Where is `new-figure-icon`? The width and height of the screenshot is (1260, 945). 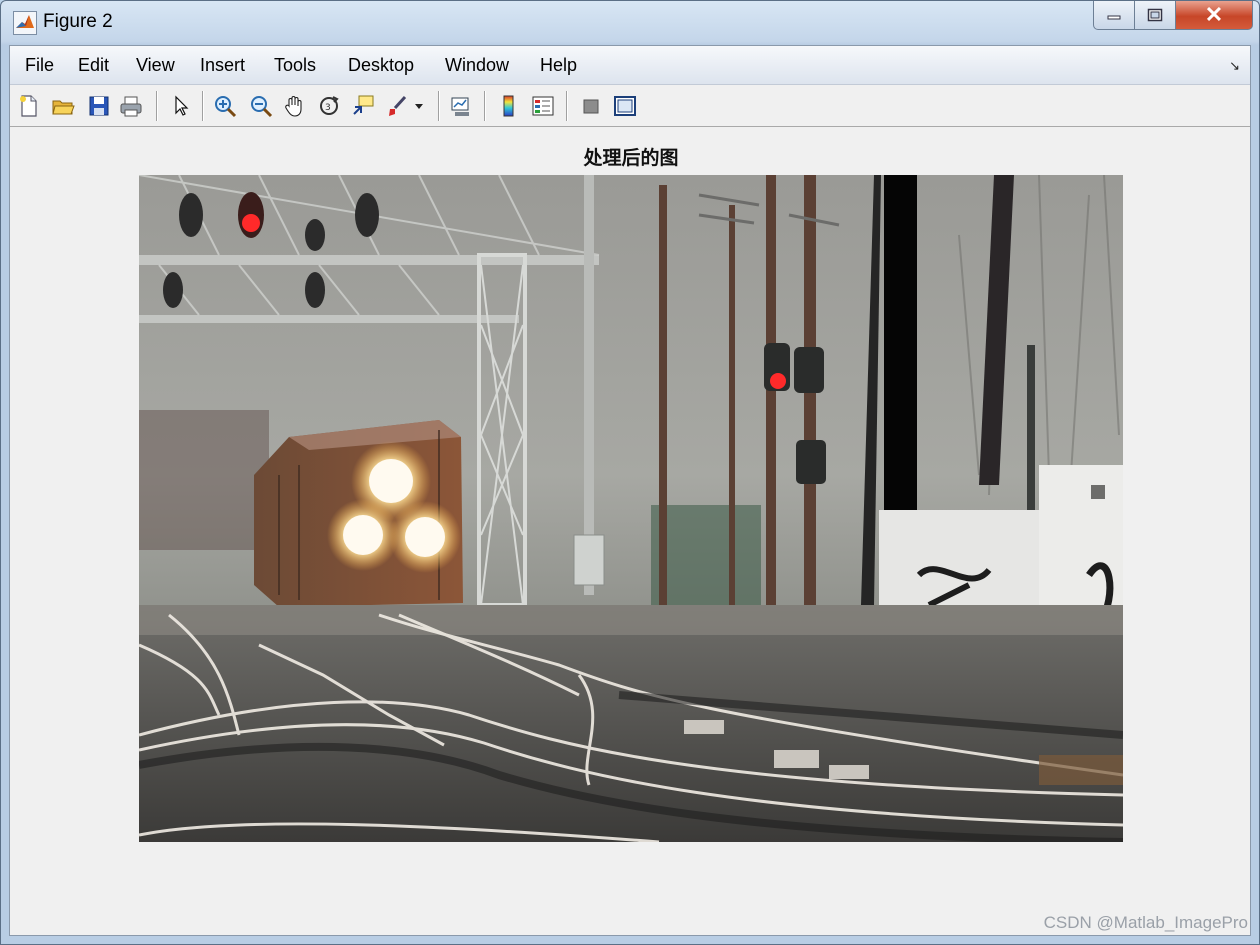 new-figure-icon is located at coordinates (29, 106).